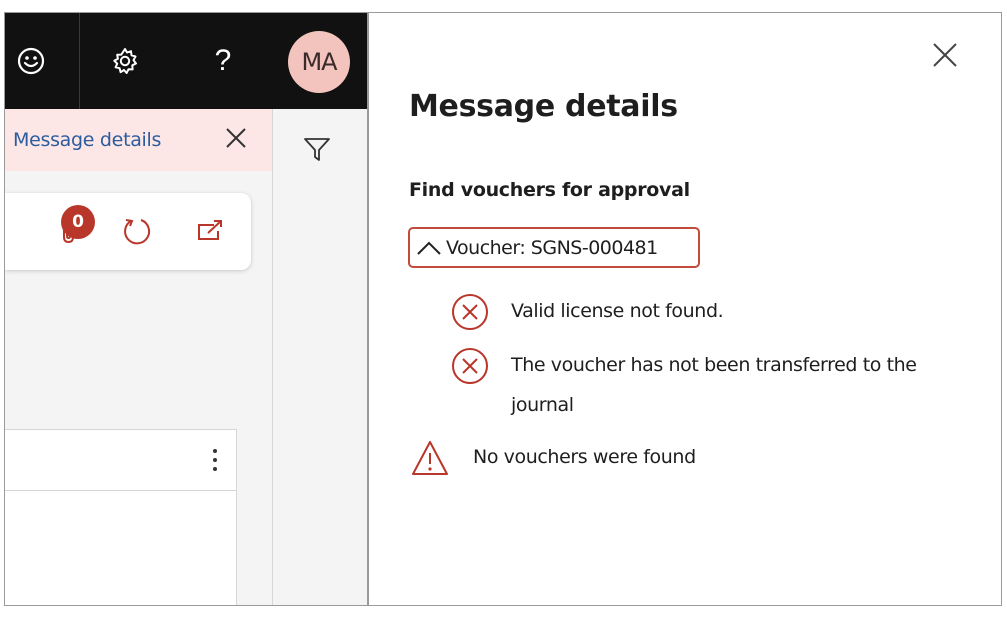 The width and height of the screenshot is (1007, 619). Describe the element at coordinates (121, 517) in the screenshot. I see `data-grid` at that location.